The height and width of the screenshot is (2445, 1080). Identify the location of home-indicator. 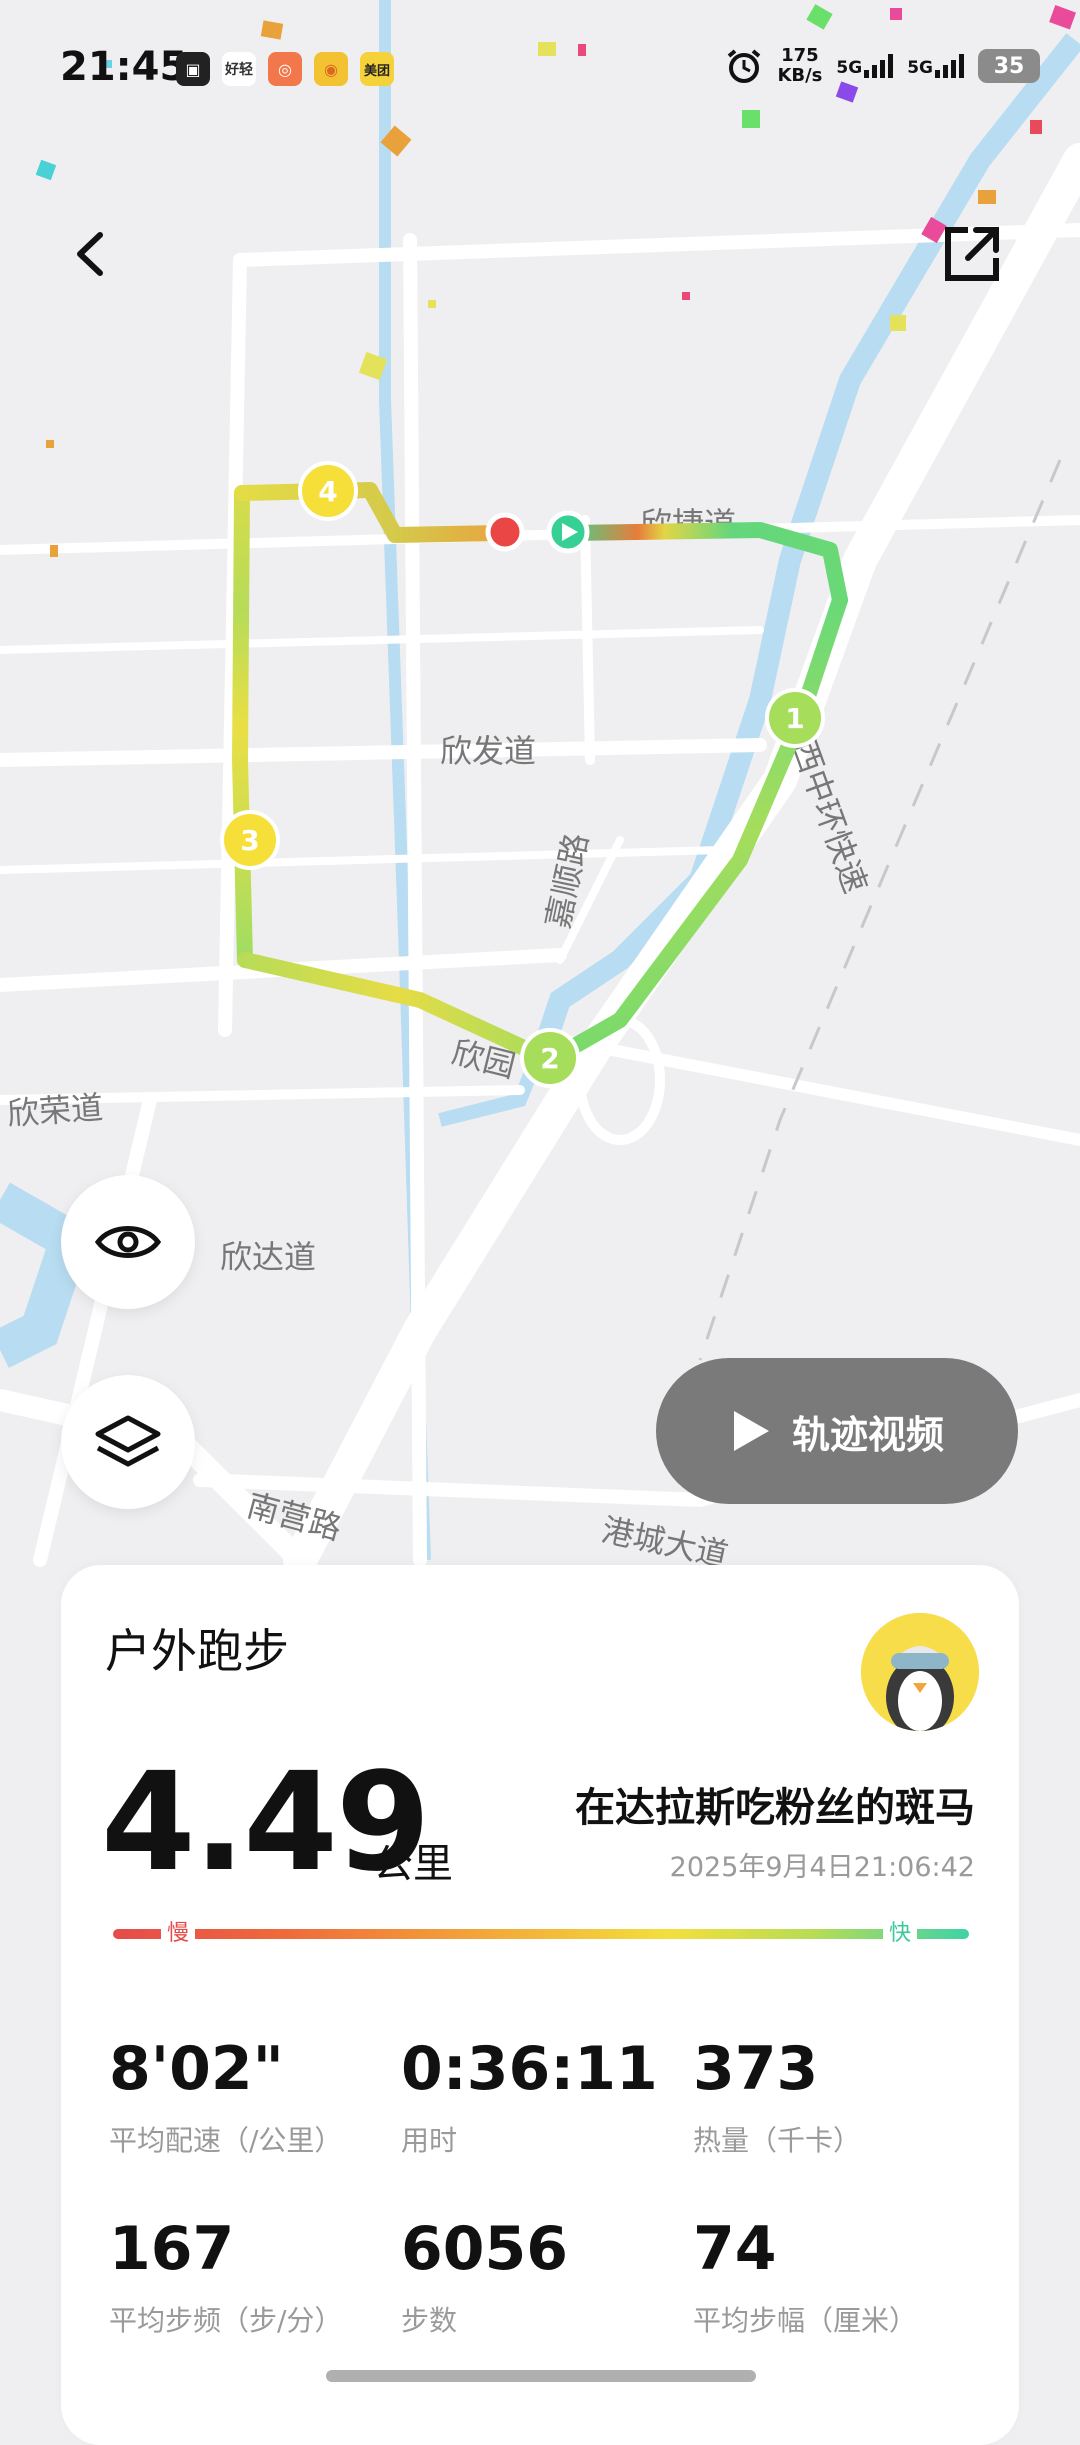
(541, 2376).